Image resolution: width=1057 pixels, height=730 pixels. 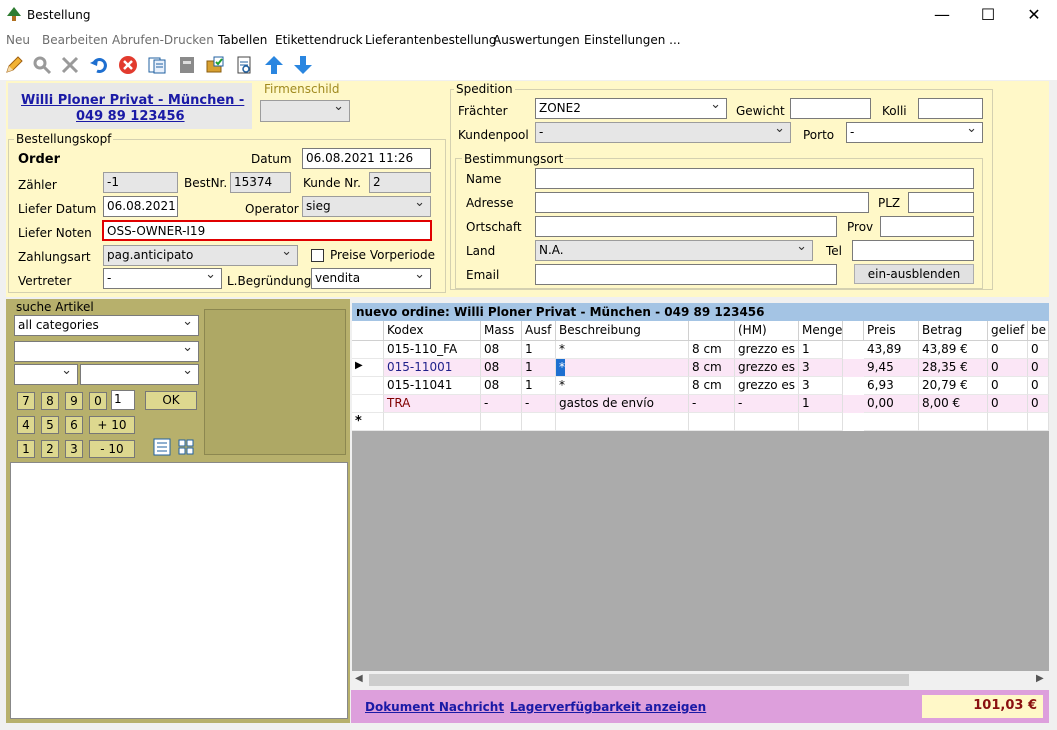 I want to click on cell-size: -, so click(x=712, y=404).